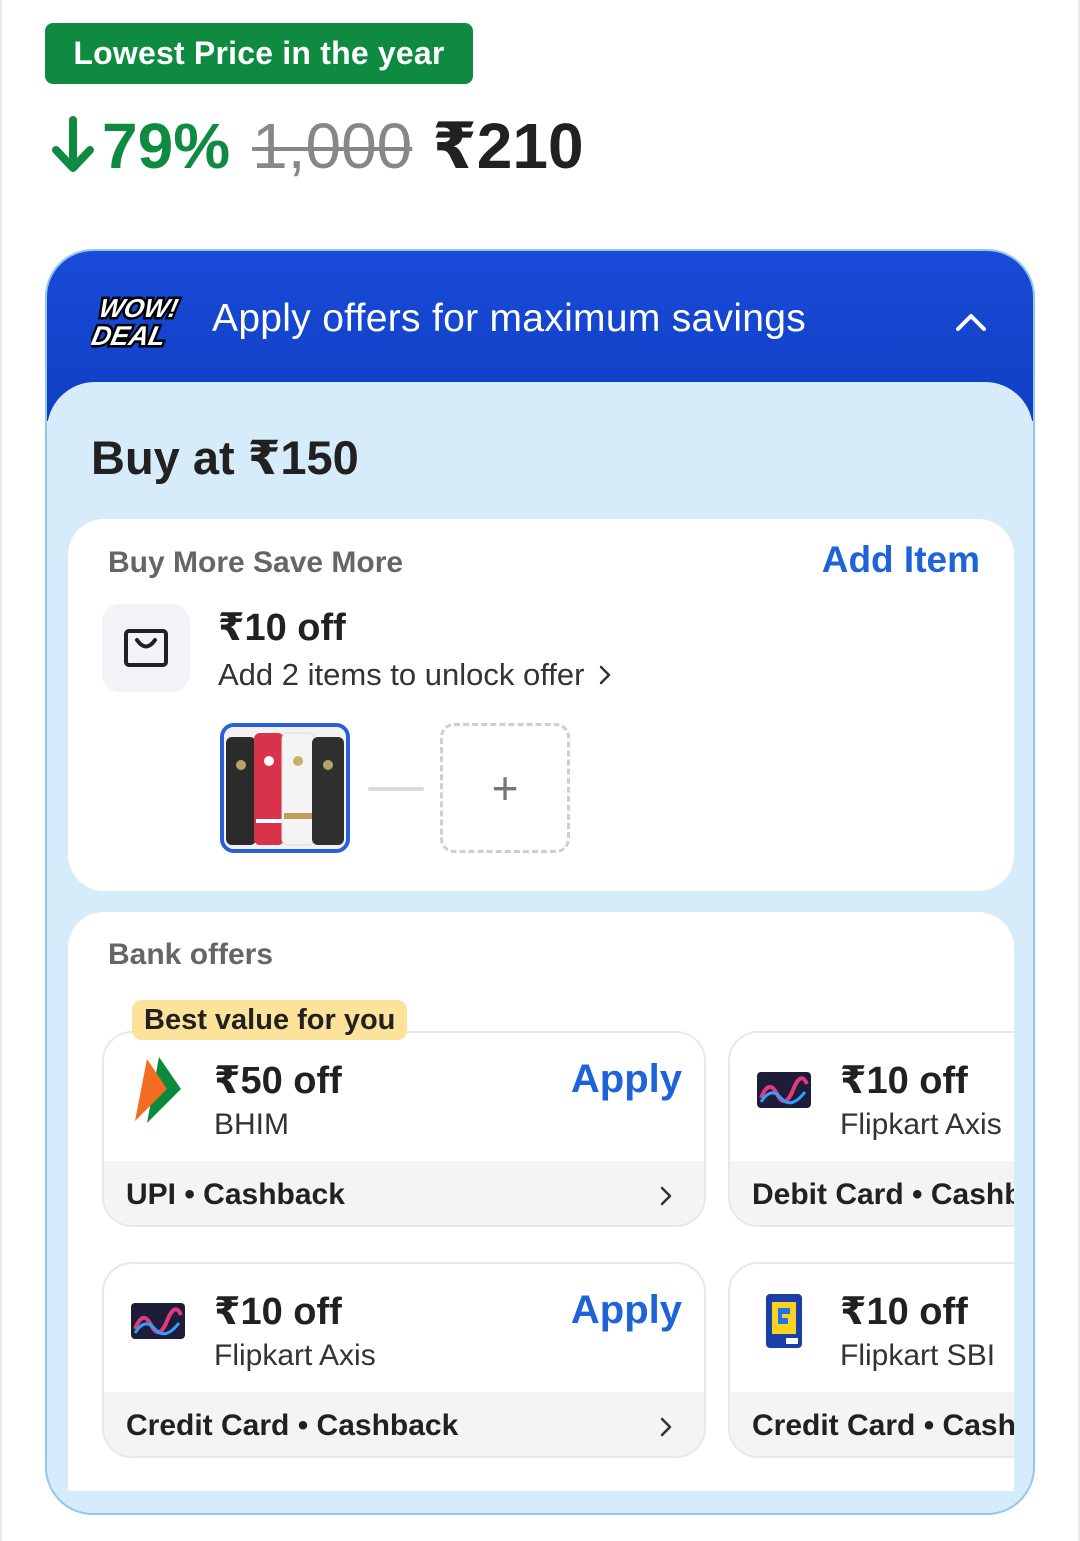  Describe the element at coordinates (278, 1081) in the screenshot. I see `offer-amount: ₹50 off` at that location.